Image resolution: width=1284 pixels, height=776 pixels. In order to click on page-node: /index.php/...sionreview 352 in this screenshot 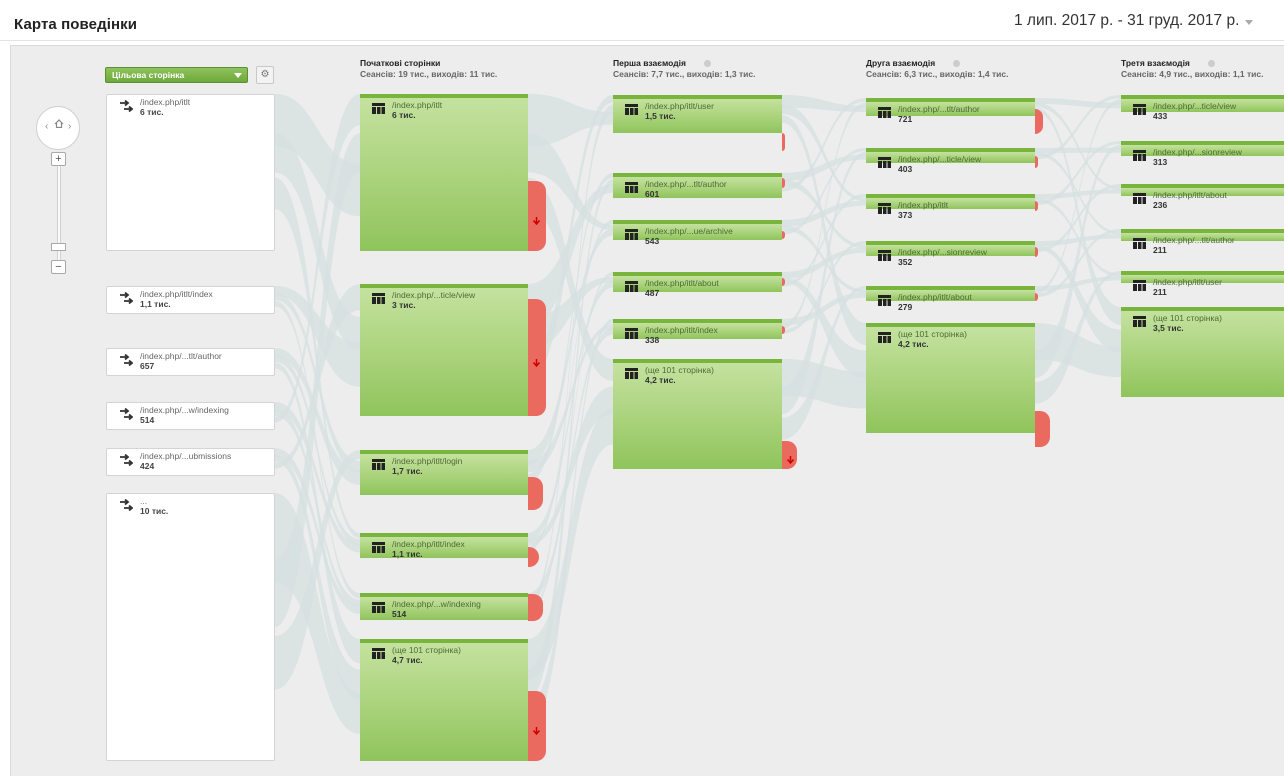, I will do `click(950, 254)`.